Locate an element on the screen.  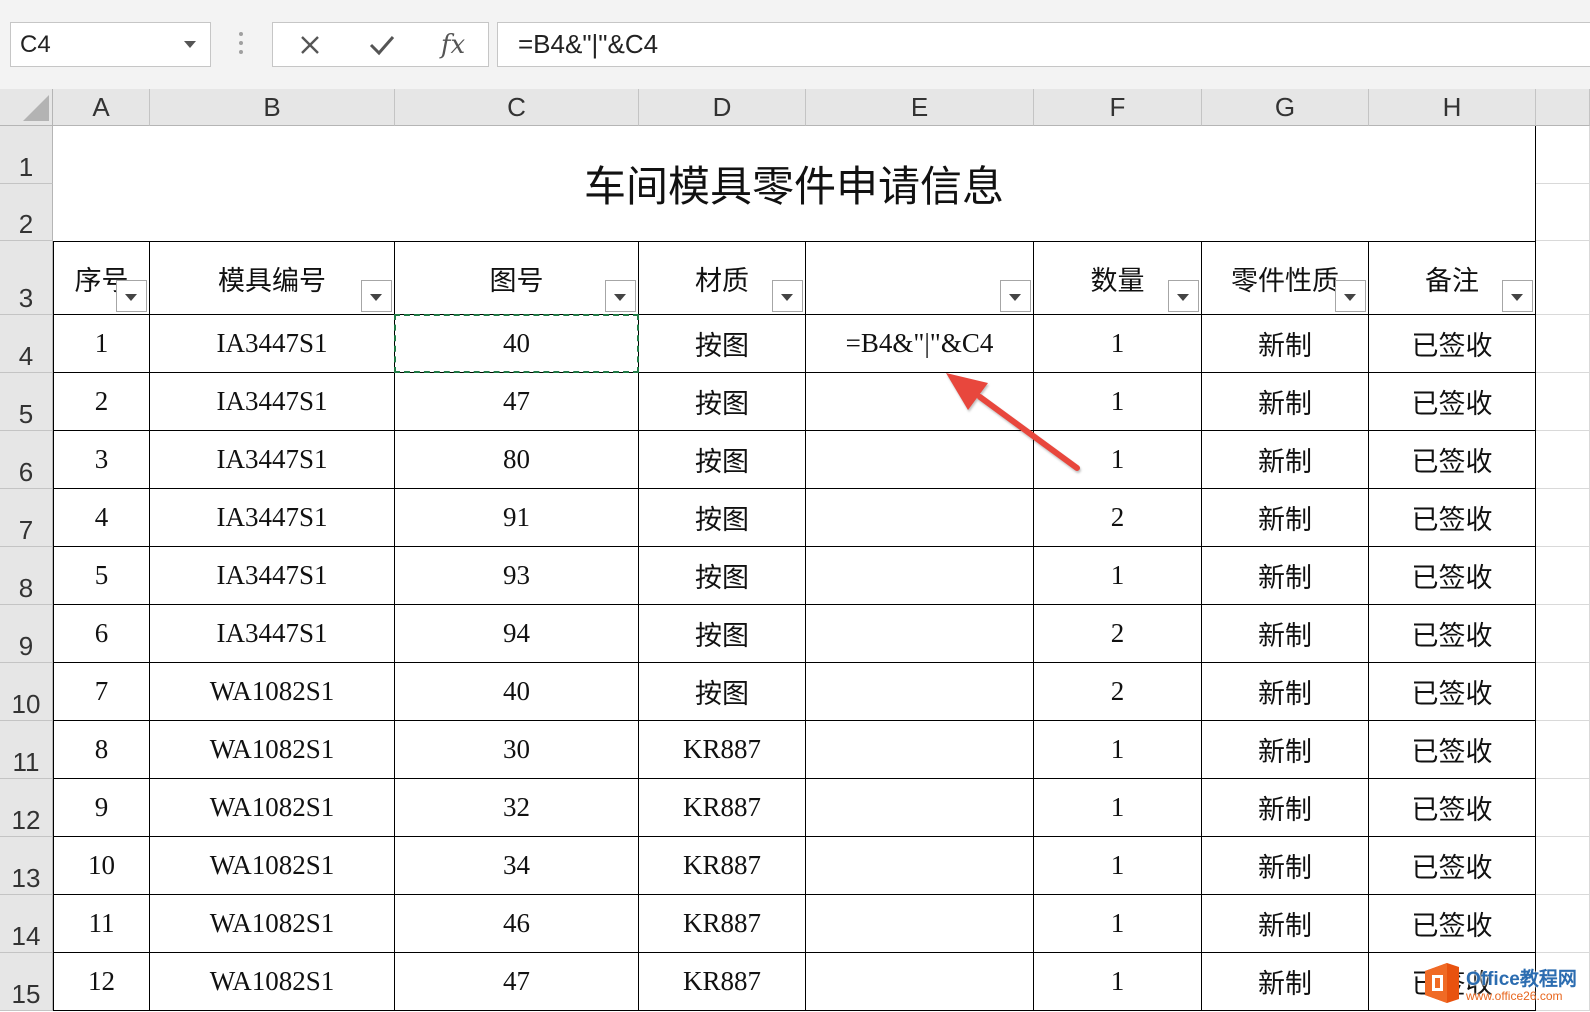
row-header-9: 9 is located at coordinates (26, 634).